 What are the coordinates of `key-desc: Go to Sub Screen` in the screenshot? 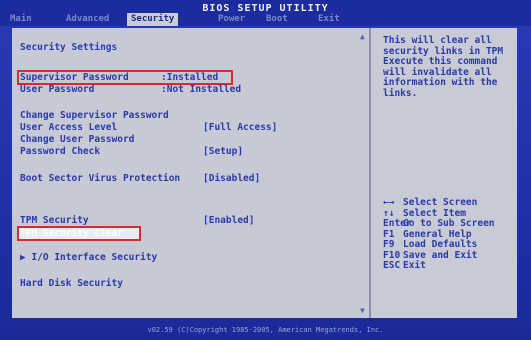 It's located at (449, 223).